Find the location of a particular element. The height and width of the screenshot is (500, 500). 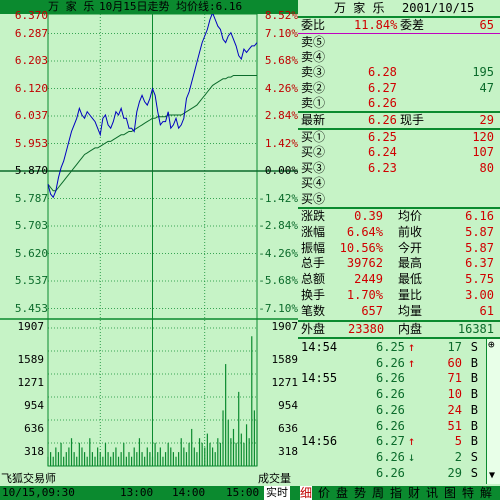

tick-volume: 29 is located at coordinates (454, 472).